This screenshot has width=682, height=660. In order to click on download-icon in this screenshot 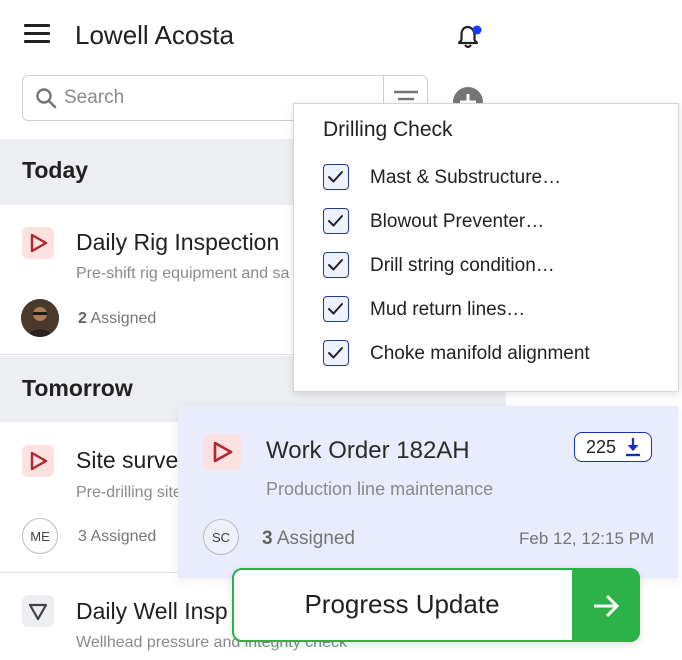, I will do `click(633, 447)`.